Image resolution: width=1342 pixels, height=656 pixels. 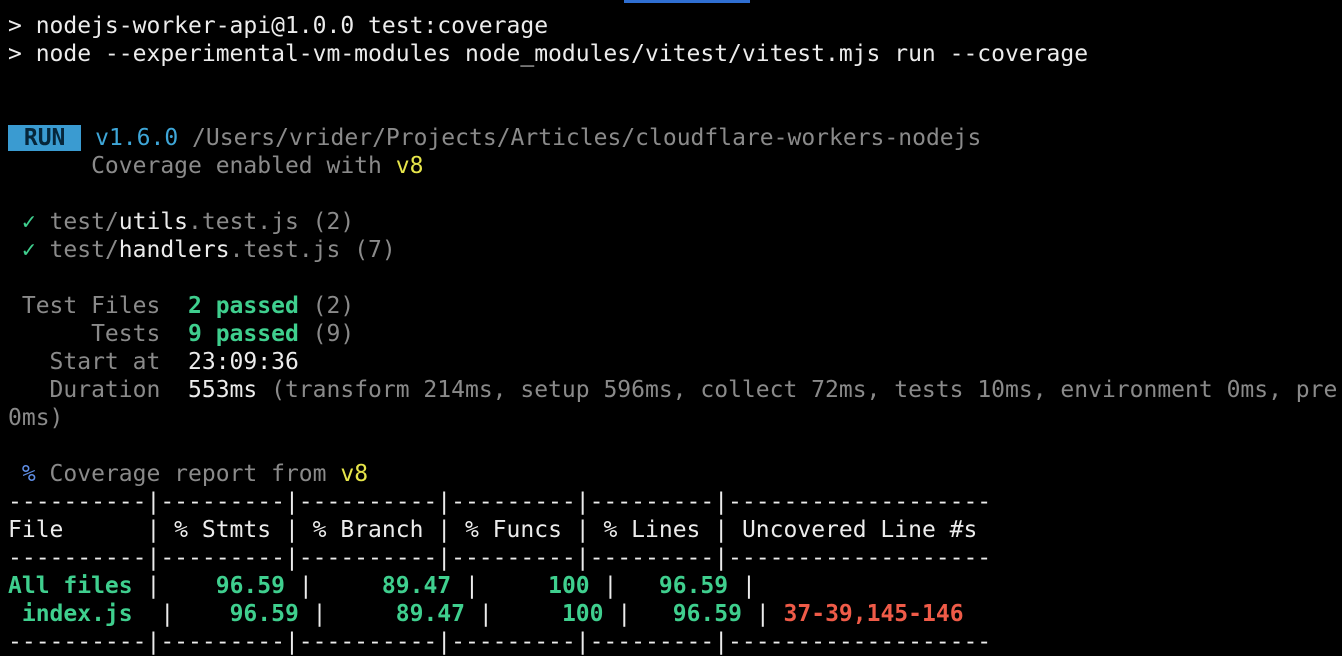 What do you see at coordinates (45, 138) in the screenshot?
I see `run-badge: RUN` at bounding box center [45, 138].